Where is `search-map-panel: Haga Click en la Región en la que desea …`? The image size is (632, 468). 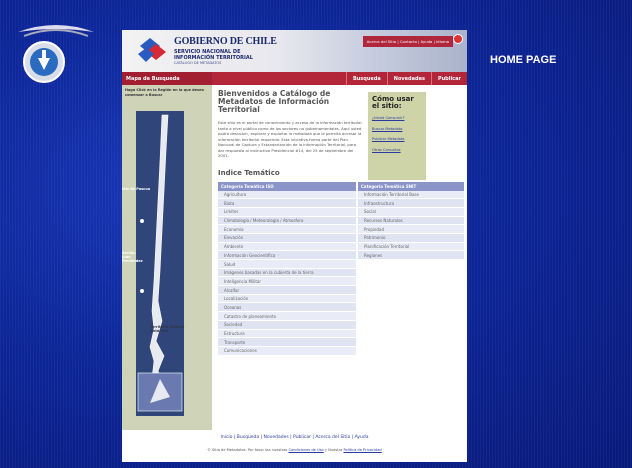
search-map-panel: Haga Click en la Región en la que desea … is located at coordinates (167, 257).